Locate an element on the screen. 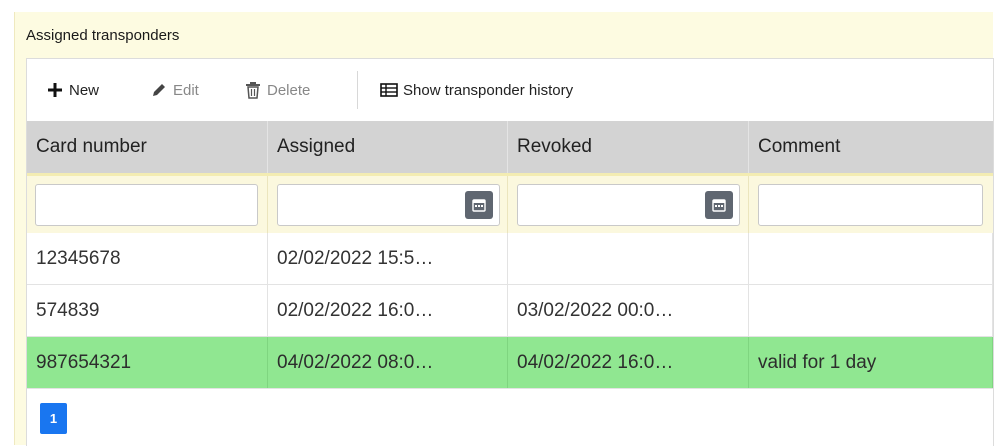 This screenshot has height=446, width=995. assigned-filter-input is located at coordinates (388, 205).